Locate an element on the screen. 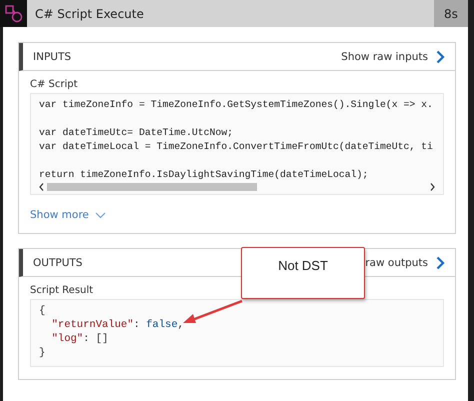  section-title: OUTPUTS is located at coordinates (57, 262).